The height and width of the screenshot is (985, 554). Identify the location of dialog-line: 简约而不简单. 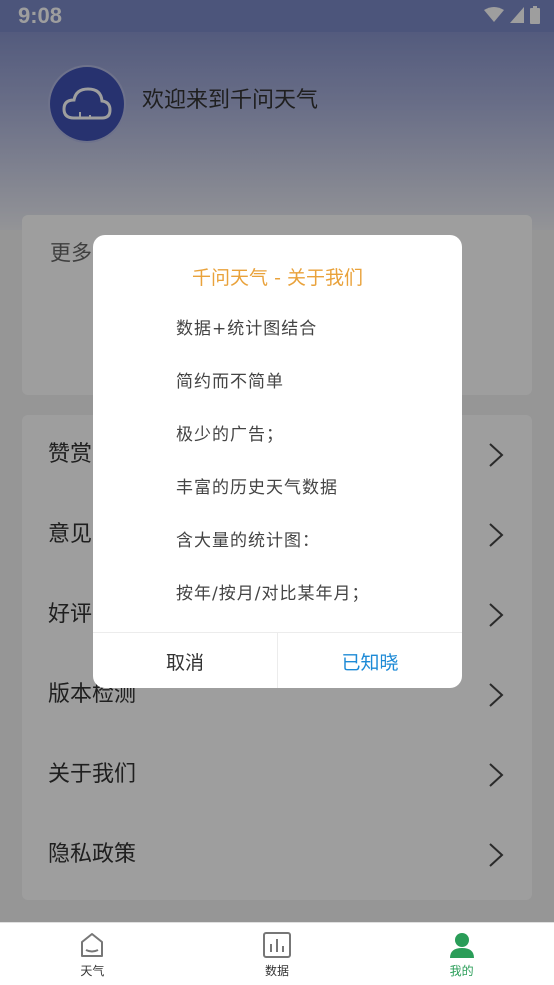
(230, 382).